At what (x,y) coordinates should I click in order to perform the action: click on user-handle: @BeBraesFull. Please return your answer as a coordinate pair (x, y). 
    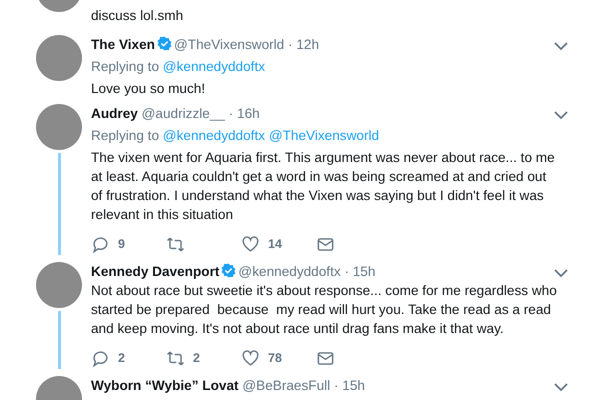
    Looking at the image, I should click on (286, 385).